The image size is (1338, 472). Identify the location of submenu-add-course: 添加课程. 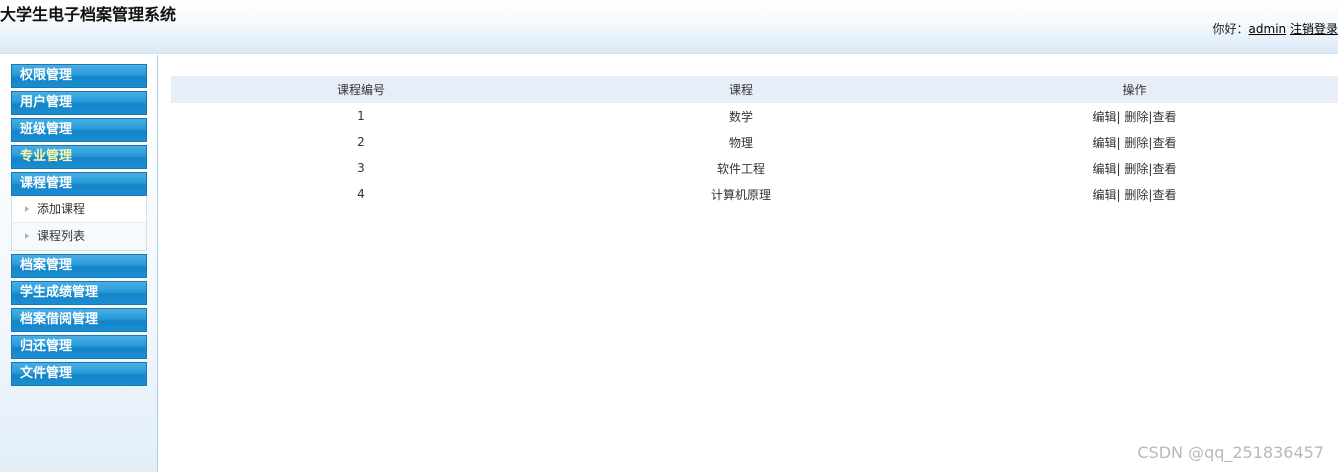
(79, 209).